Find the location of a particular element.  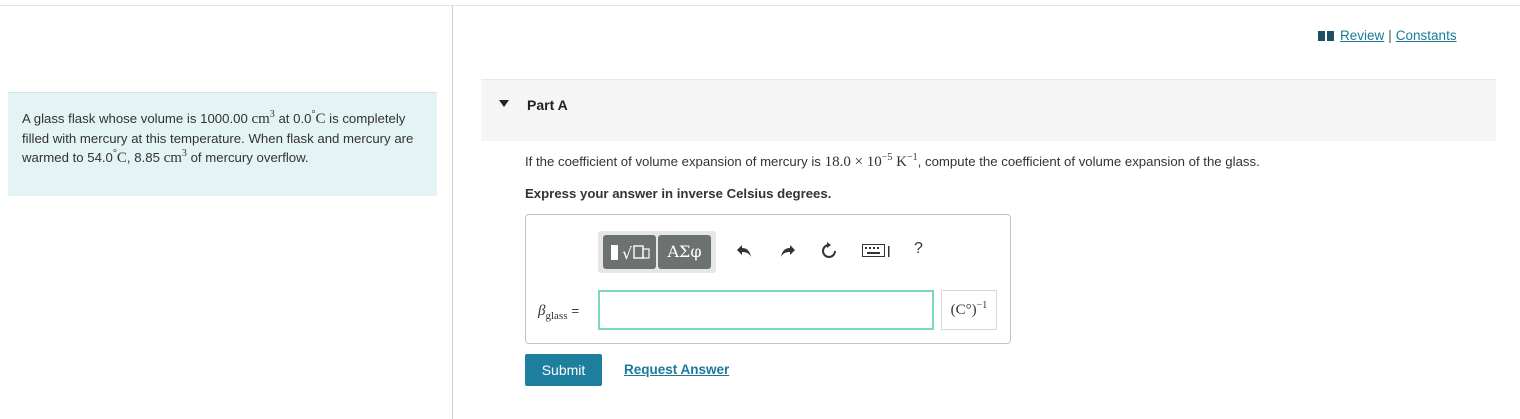

problem-text-2: at 0.0 is located at coordinates (293, 118).